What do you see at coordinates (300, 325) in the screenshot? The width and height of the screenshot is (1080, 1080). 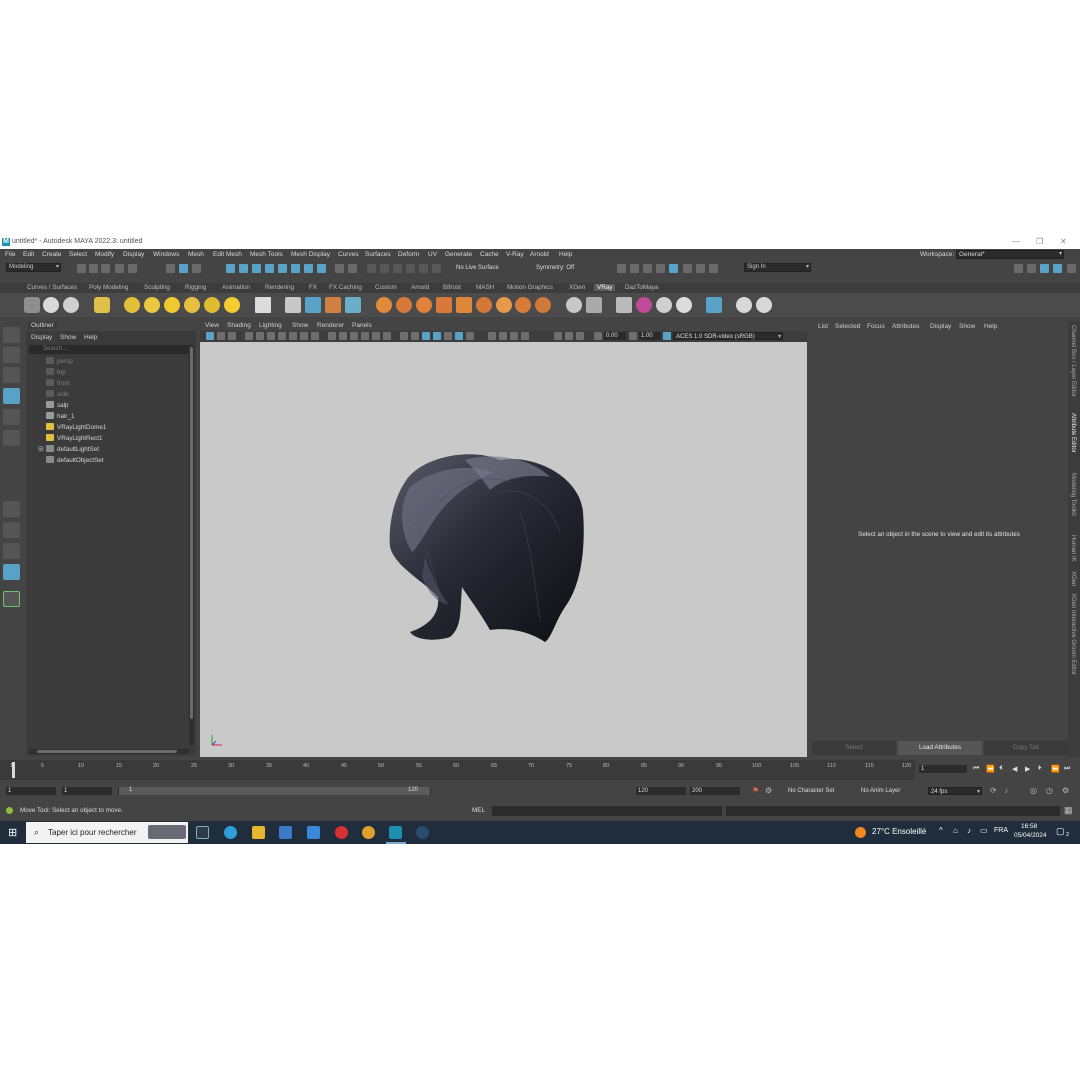 I see `viewport-menu-show: Show` at bounding box center [300, 325].